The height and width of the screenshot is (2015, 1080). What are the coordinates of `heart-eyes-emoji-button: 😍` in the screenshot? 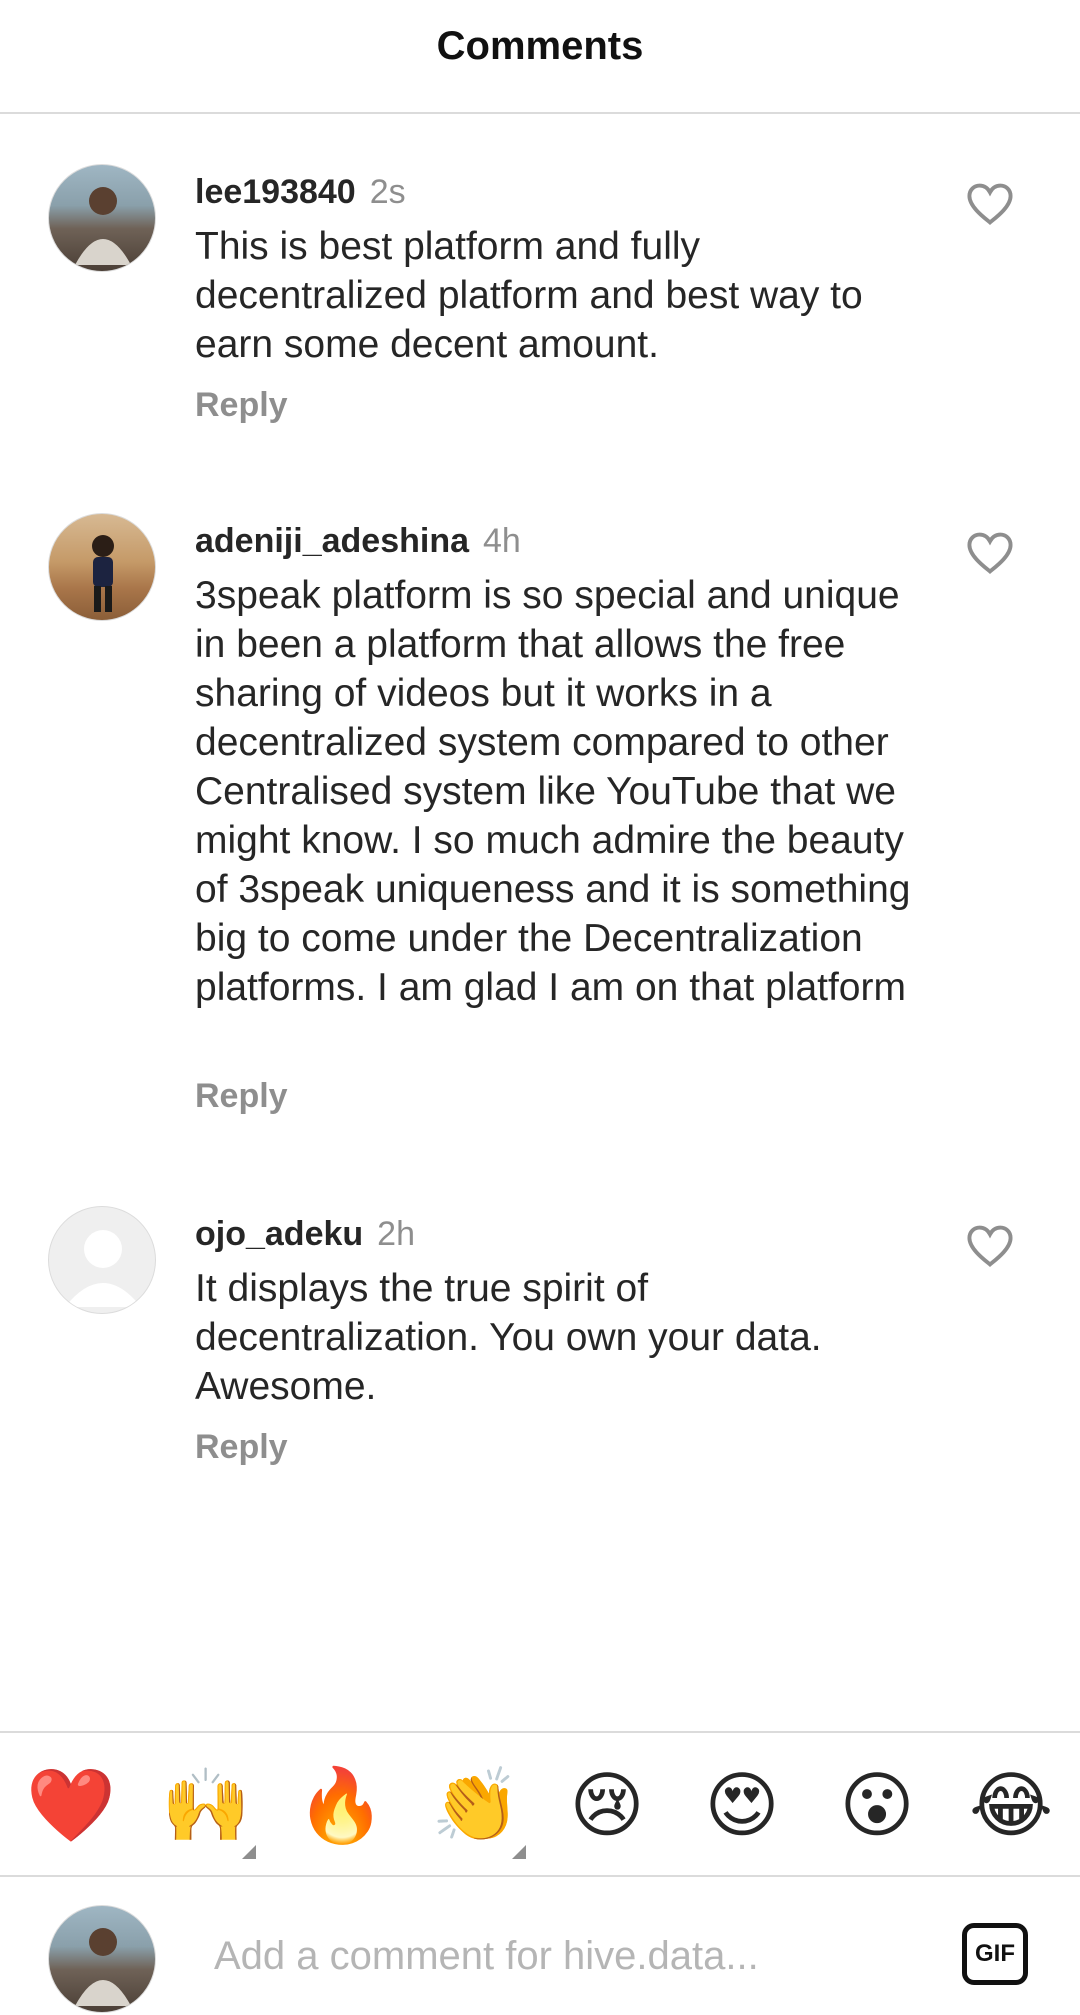 It's located at (742, 1805).